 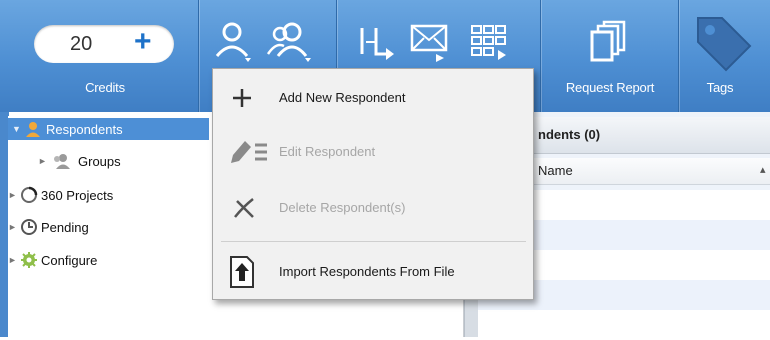 I want to click on grid-export-button, so click(x=490, y=46).